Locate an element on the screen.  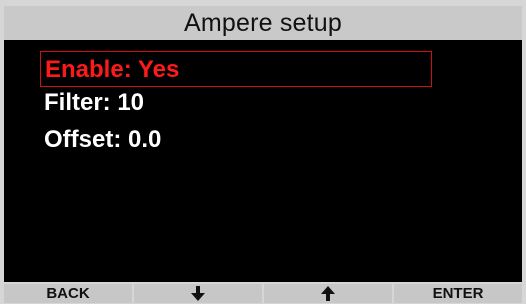
arrow-up-icon is located at coordinates (328, 293).